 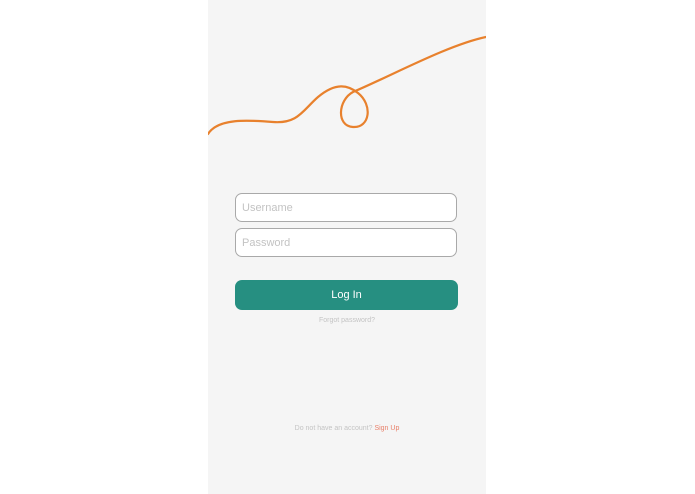 I want to click on signup-prompt-text: Do not have an account?, so click(x=333, y=428).